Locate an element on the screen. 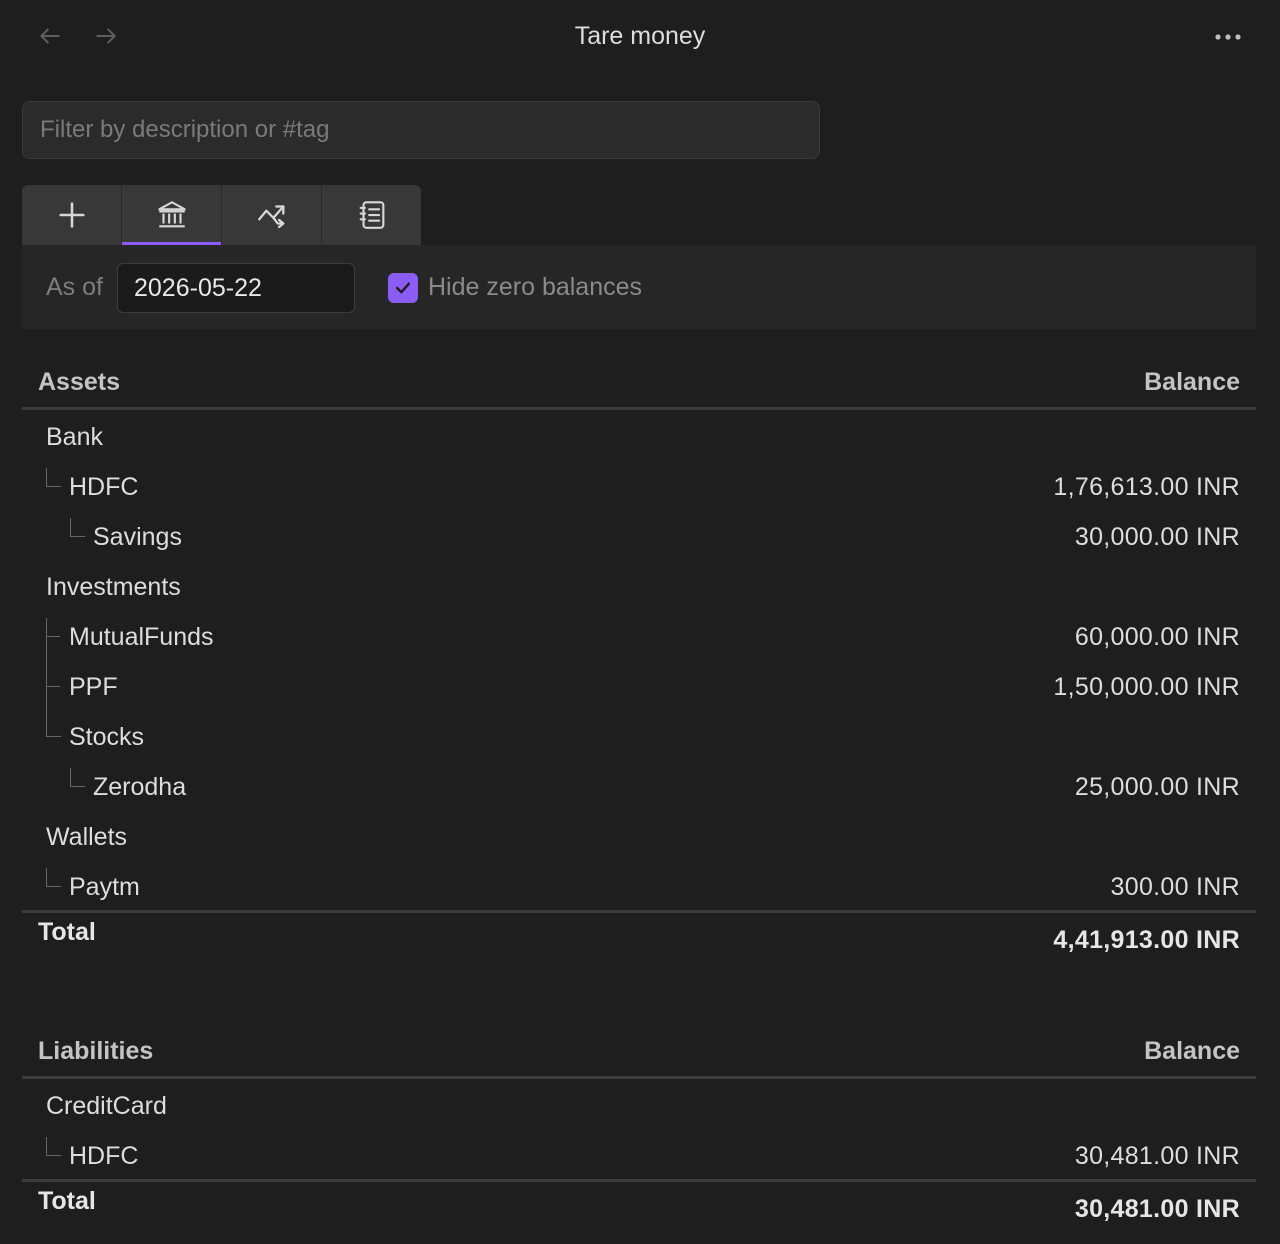 This screenshot has height=1244, width=1280. tab-add-transaction is located at coordinates (72, 215).